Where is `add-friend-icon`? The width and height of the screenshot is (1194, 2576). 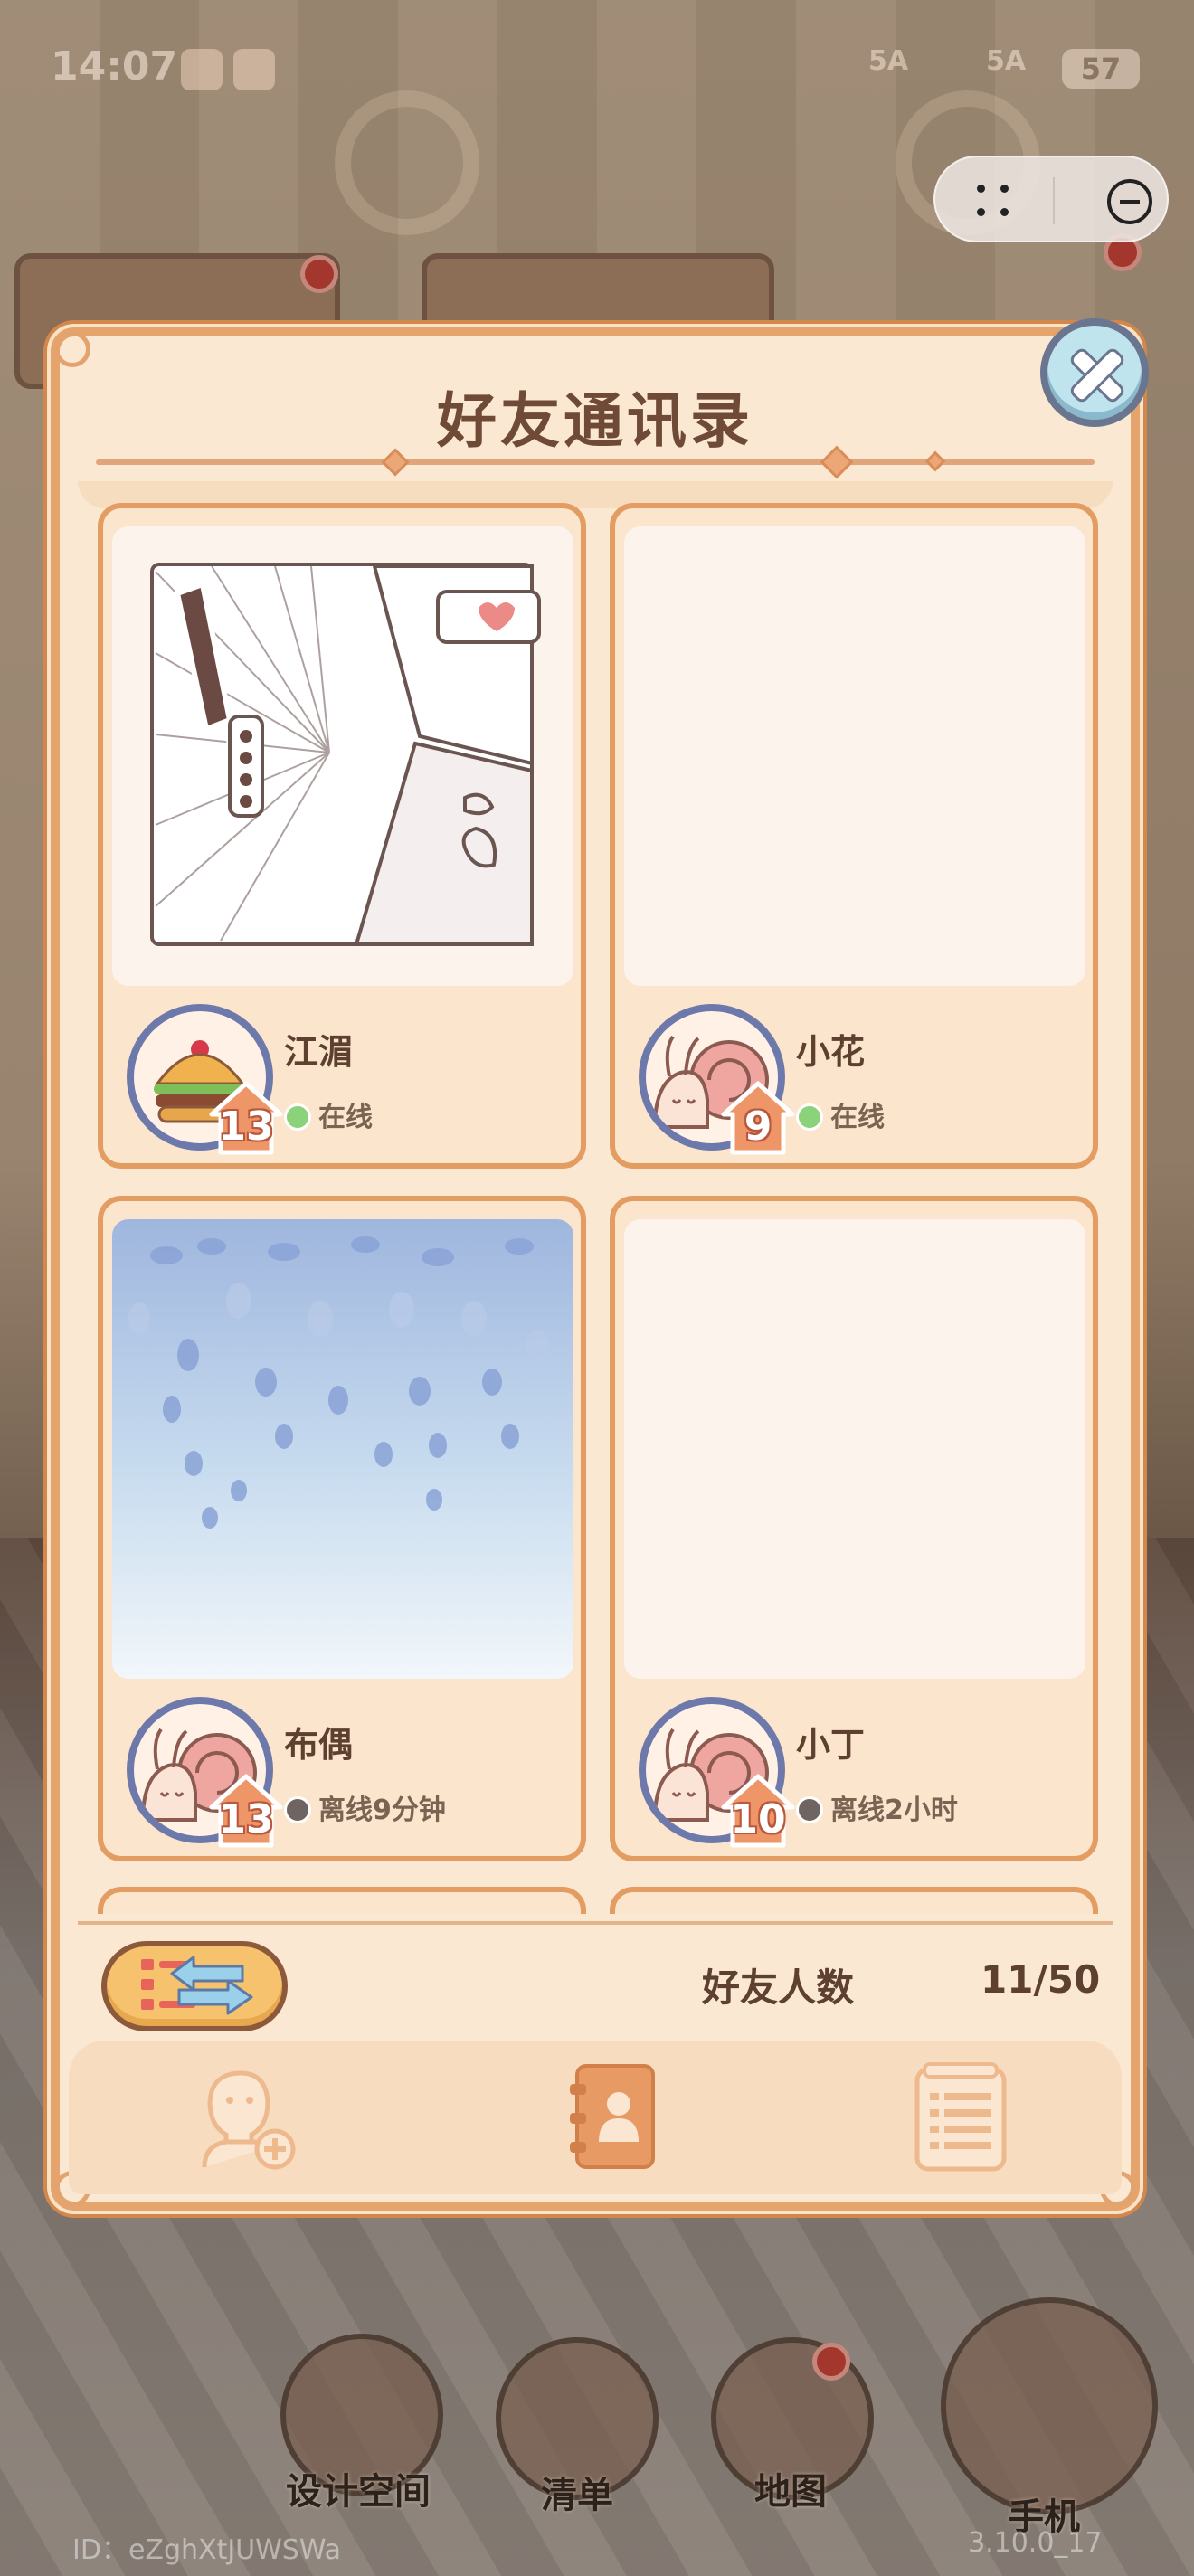 add-friend-icon is located at coordinates (249, 2120).